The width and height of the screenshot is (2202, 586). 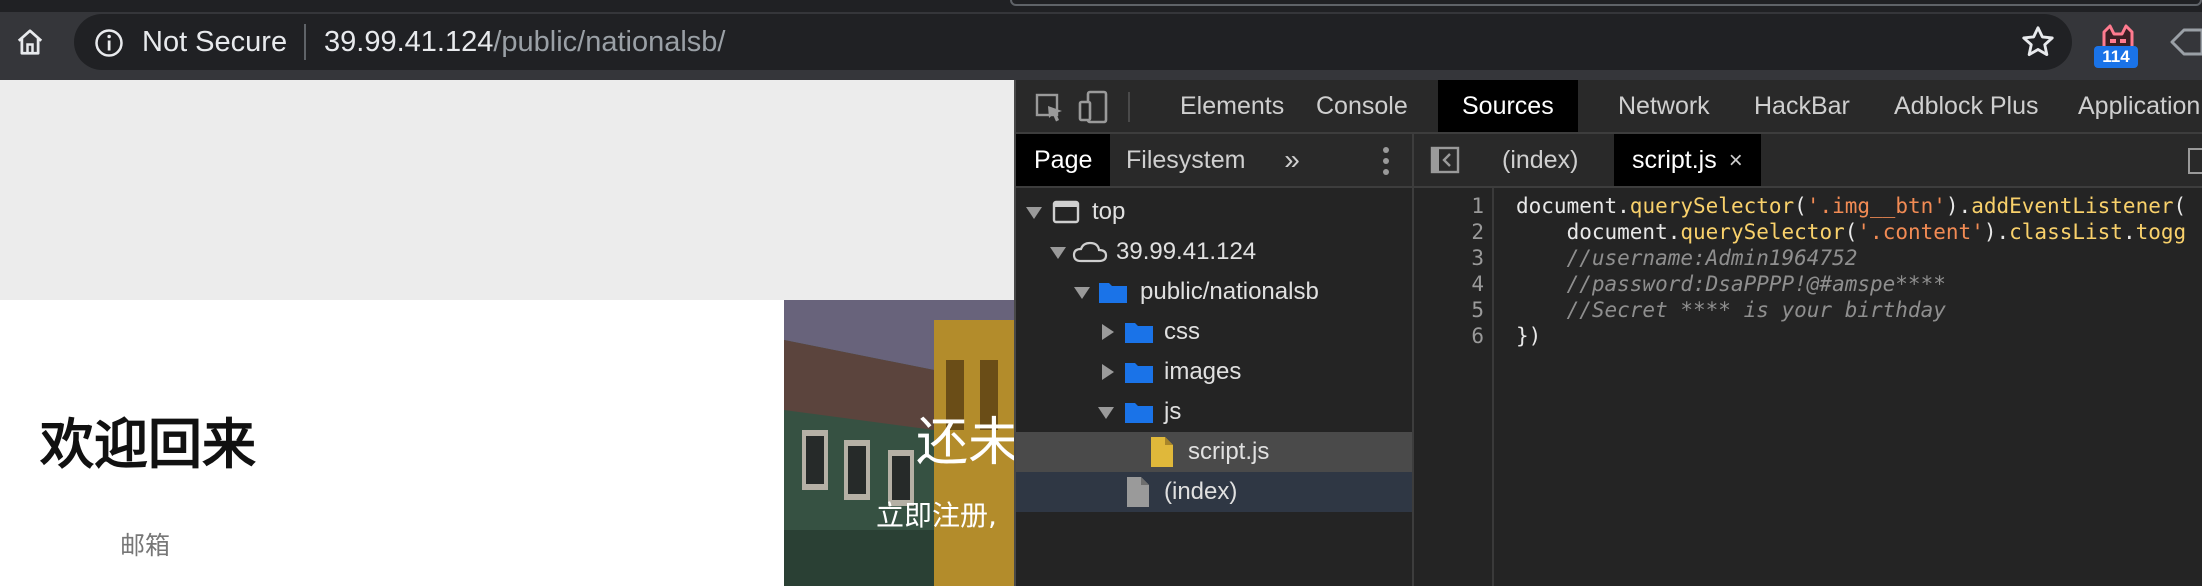 I want to click on tree-item-top: top, so click(x=1214, y=212).